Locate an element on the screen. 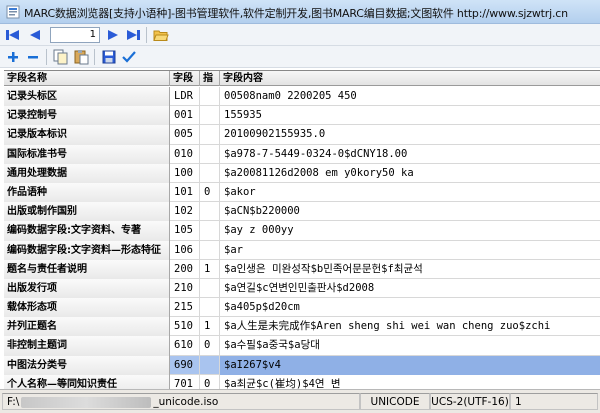 This screenshot has height=413, width=600. copy-button is located at coordinates (61, 57).